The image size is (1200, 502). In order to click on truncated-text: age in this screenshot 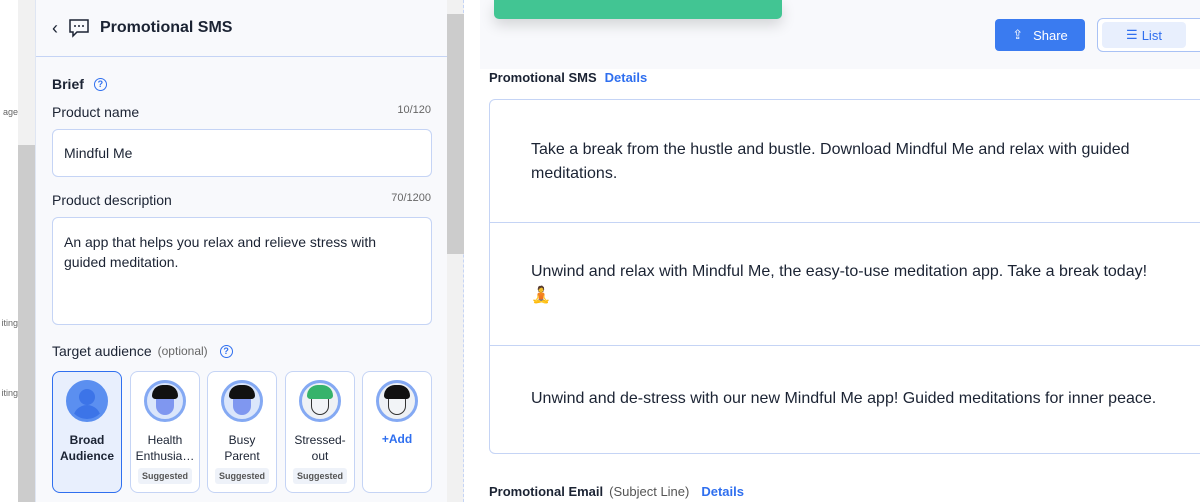, I will do `click(10, 112)`.